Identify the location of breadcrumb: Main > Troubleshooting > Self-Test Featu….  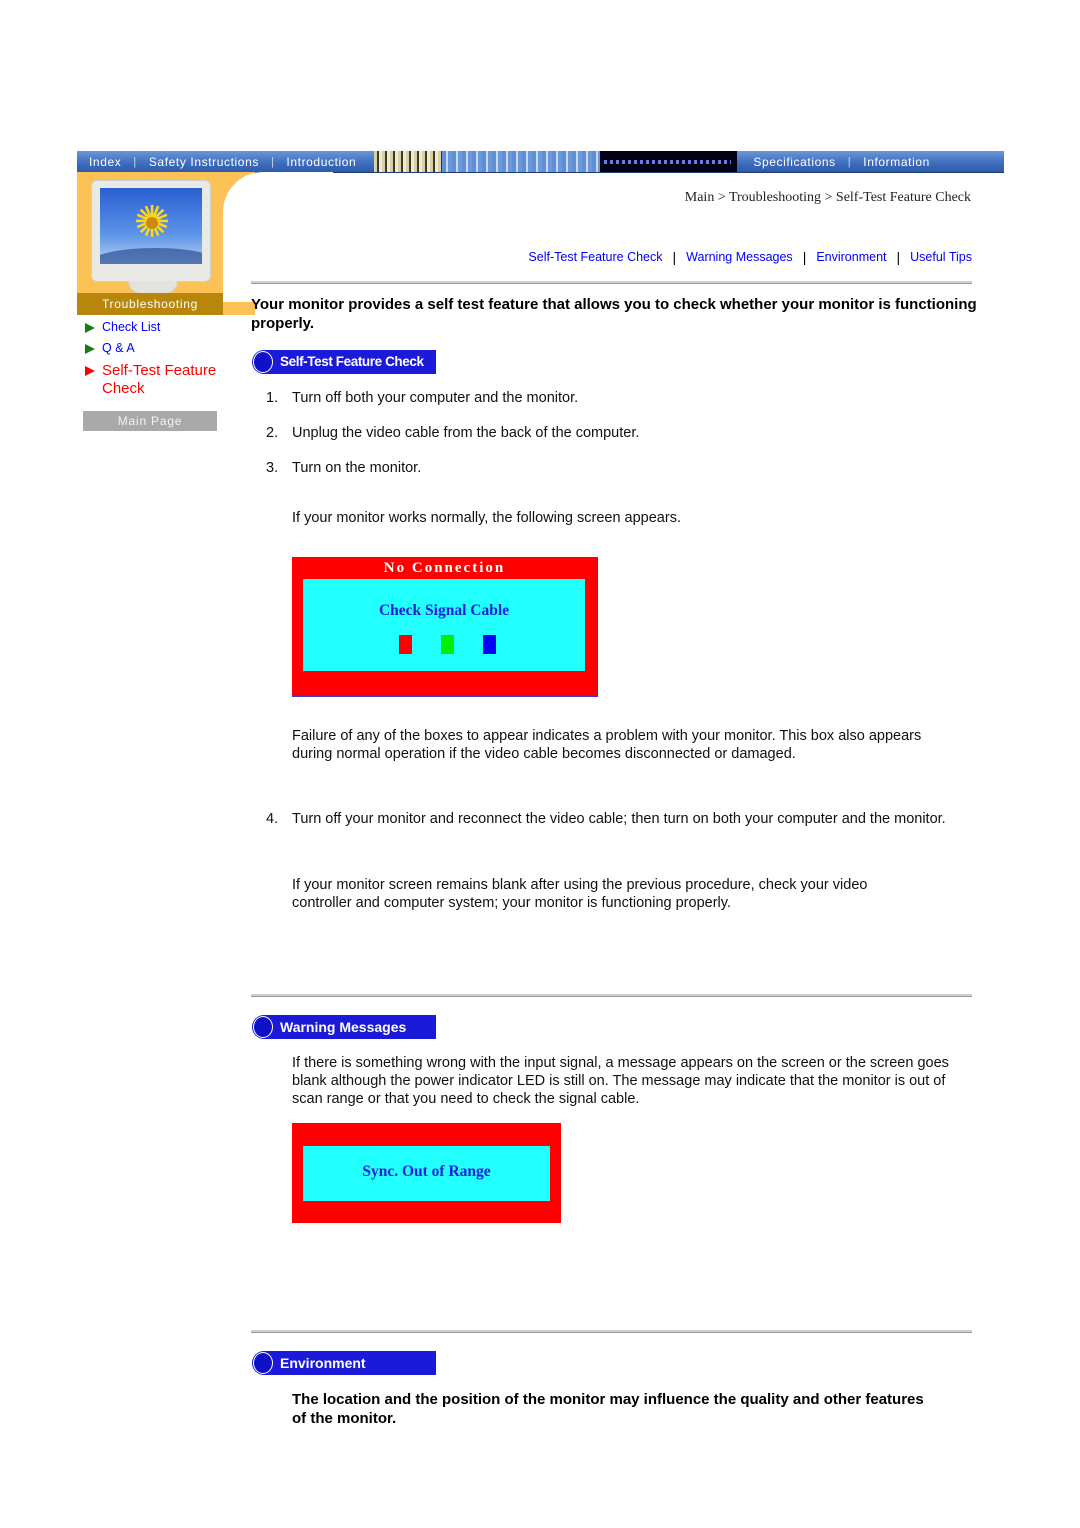
(827, 197).